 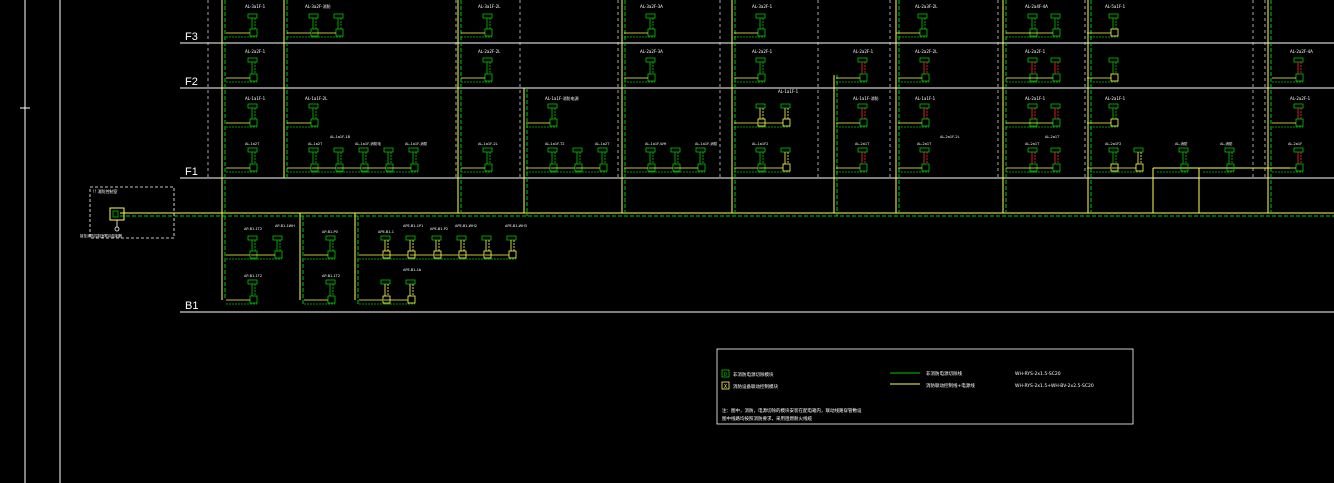 I want to click on legend-module-green-label: 非消防电源切除模块, so click(x=753, y=374).